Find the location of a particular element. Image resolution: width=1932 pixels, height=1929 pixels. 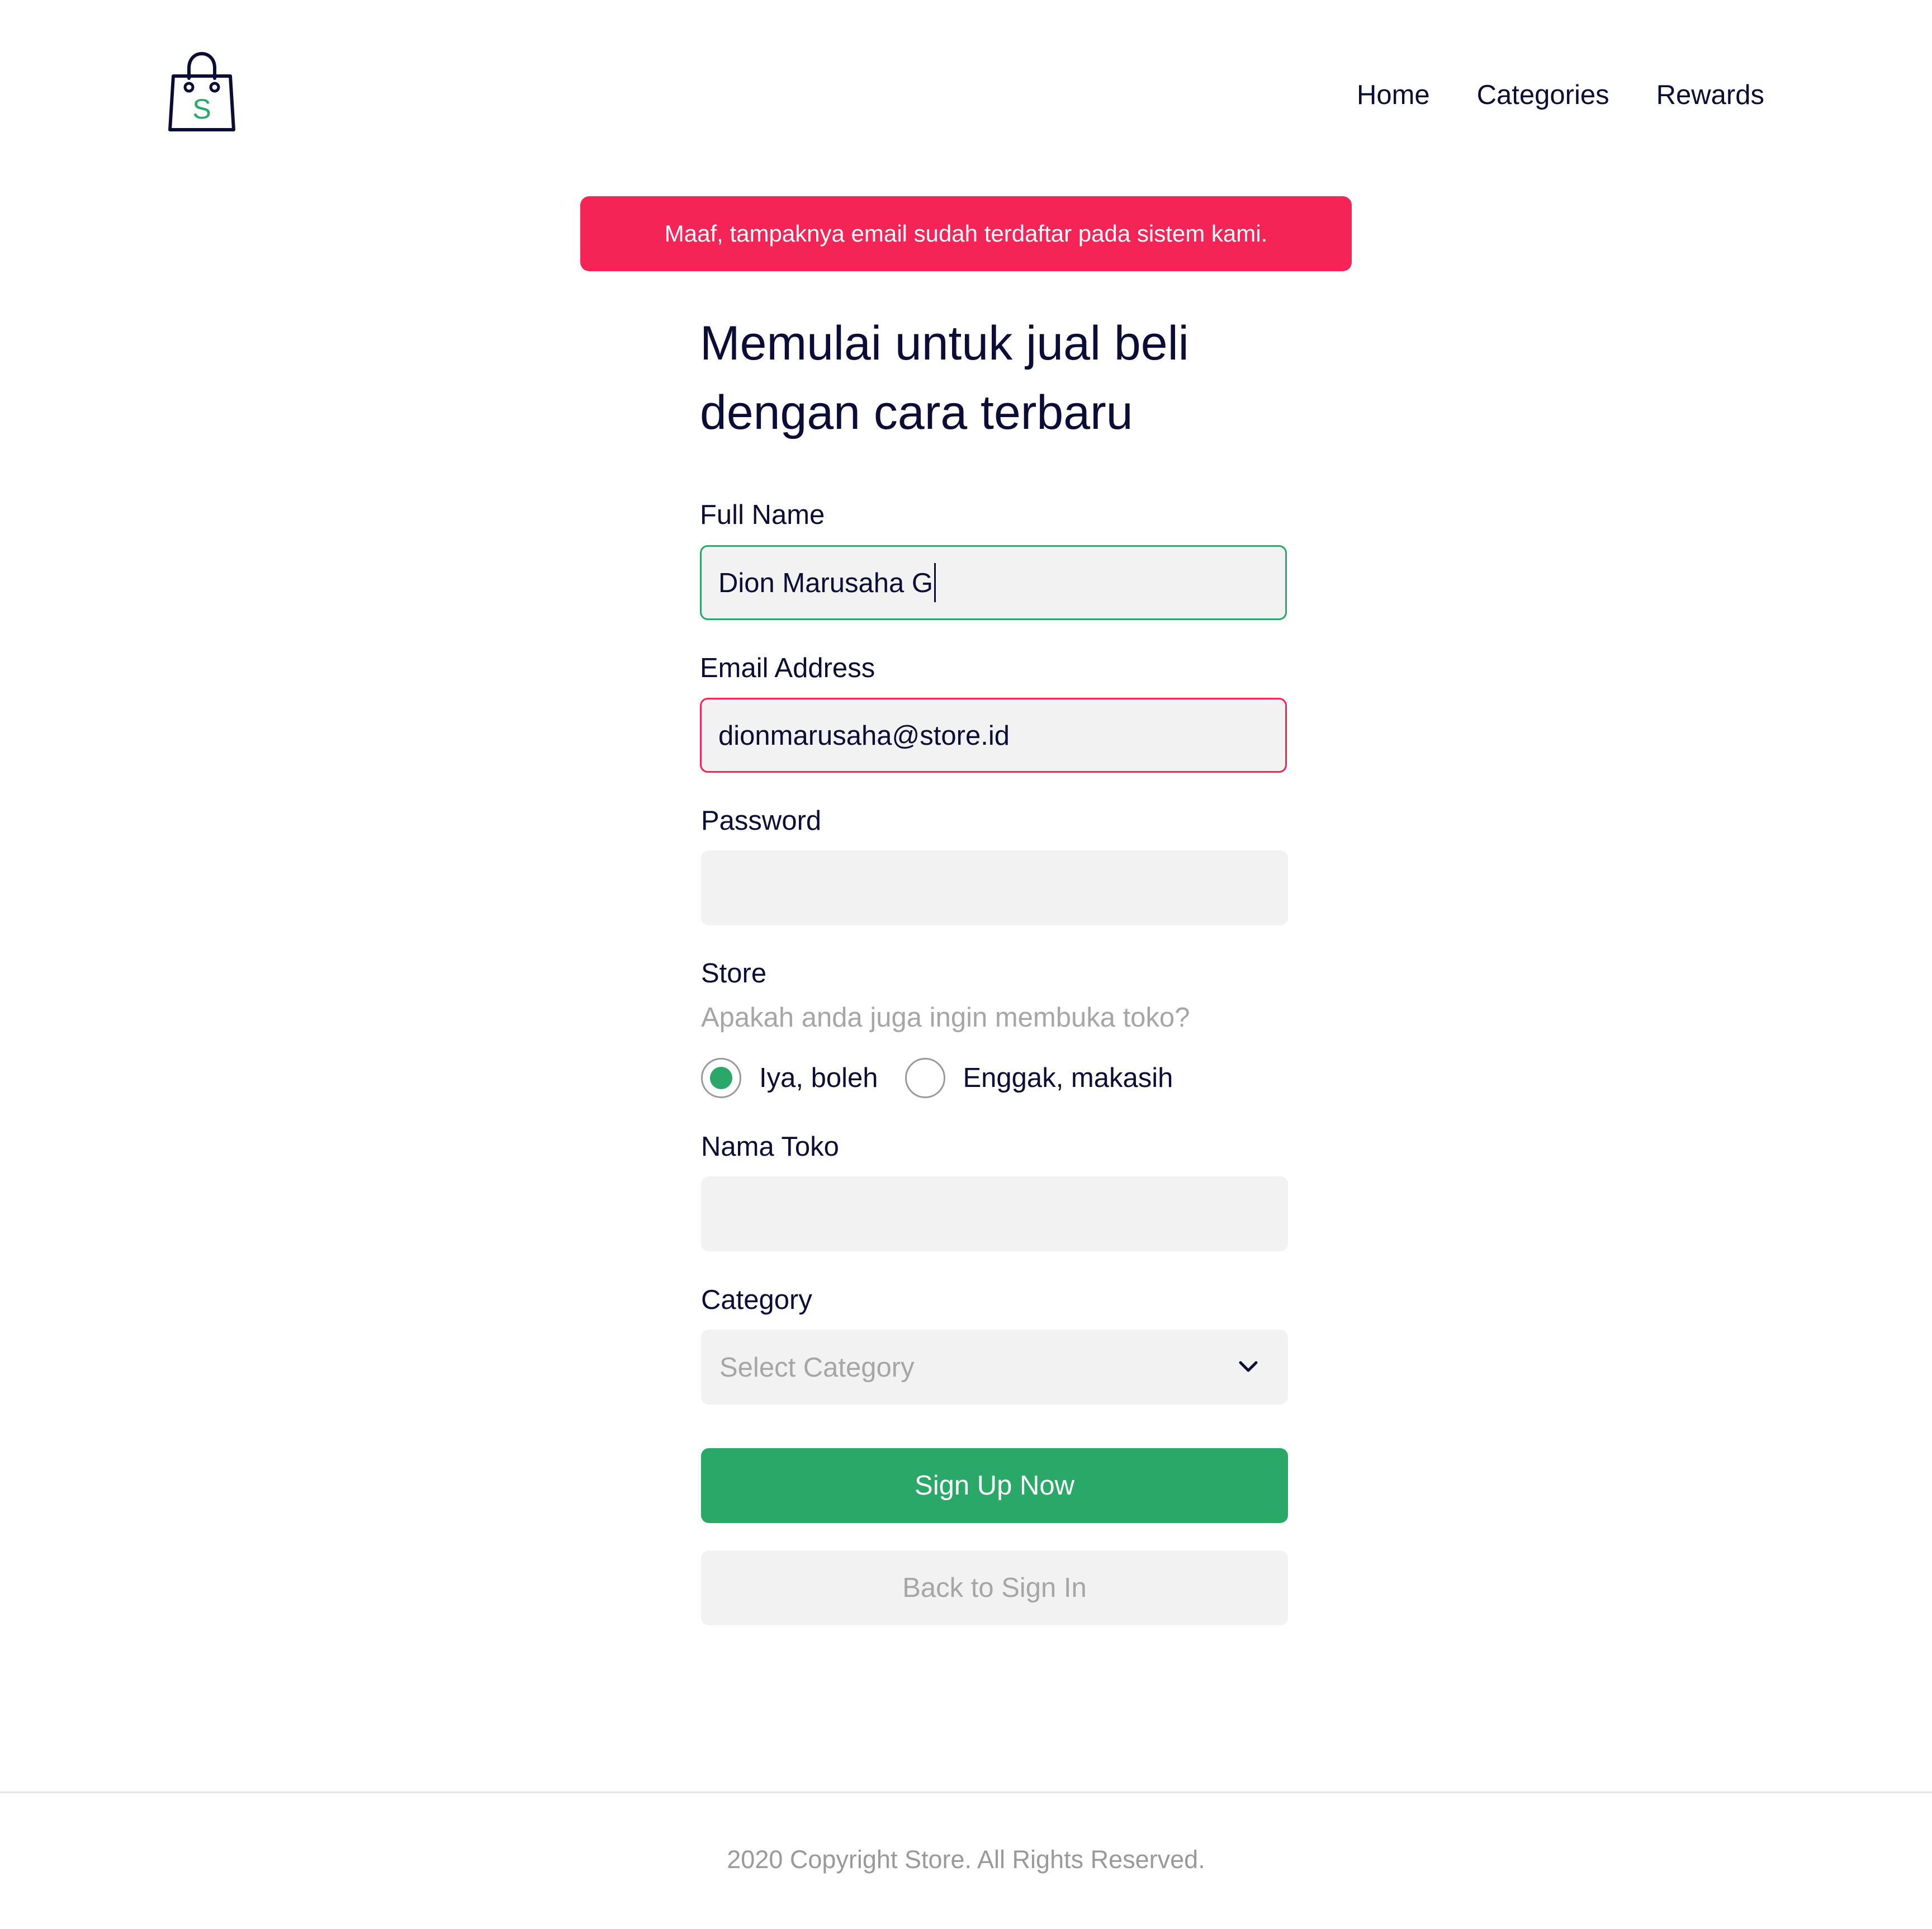

store-name-label: Nama Toko is located at coordinates (770, 1147).